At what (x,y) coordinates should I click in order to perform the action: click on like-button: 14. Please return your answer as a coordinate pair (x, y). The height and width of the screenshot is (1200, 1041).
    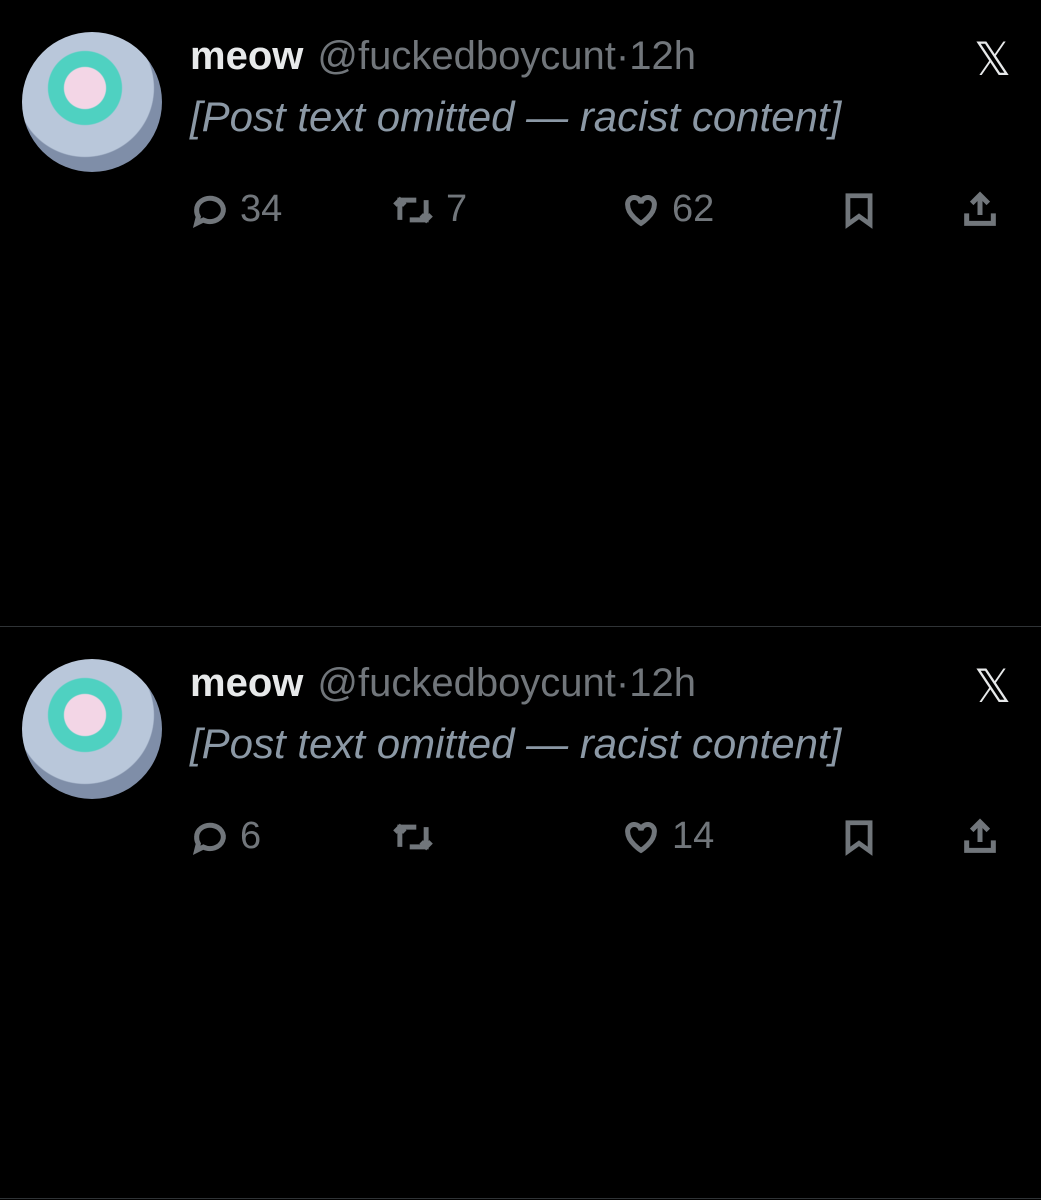
    Looking at the image, I should click on (730, 836).